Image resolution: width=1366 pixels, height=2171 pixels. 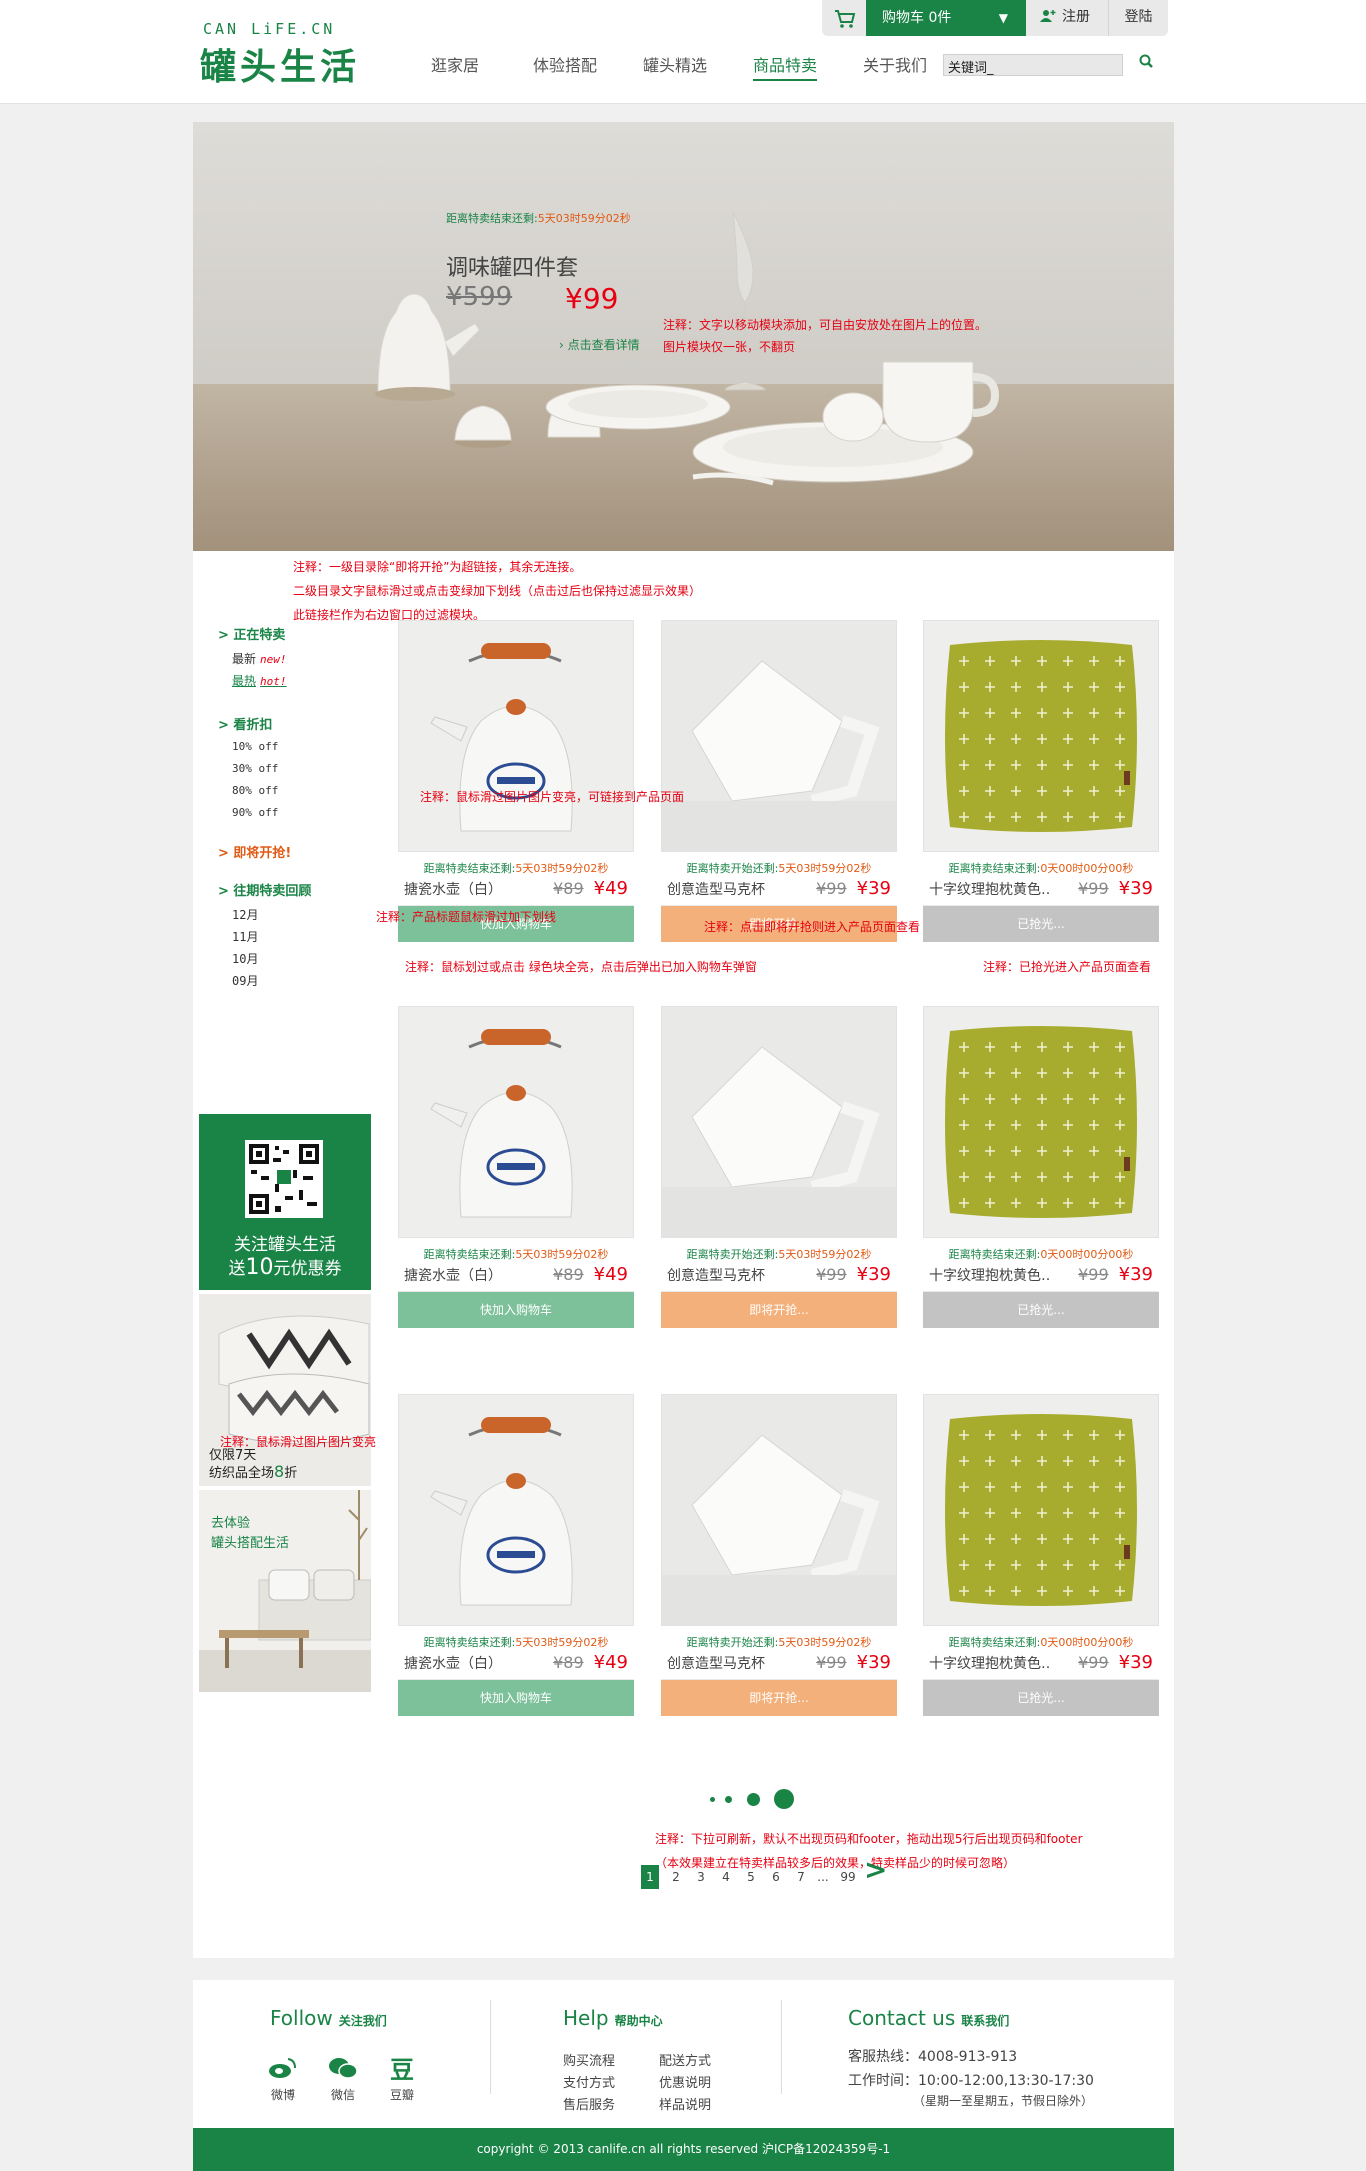 What do you see at coordinates (255, 768) in the screenshot?
I see `sidebar-item-30off: 30% off` at bounding box center [255, 768].